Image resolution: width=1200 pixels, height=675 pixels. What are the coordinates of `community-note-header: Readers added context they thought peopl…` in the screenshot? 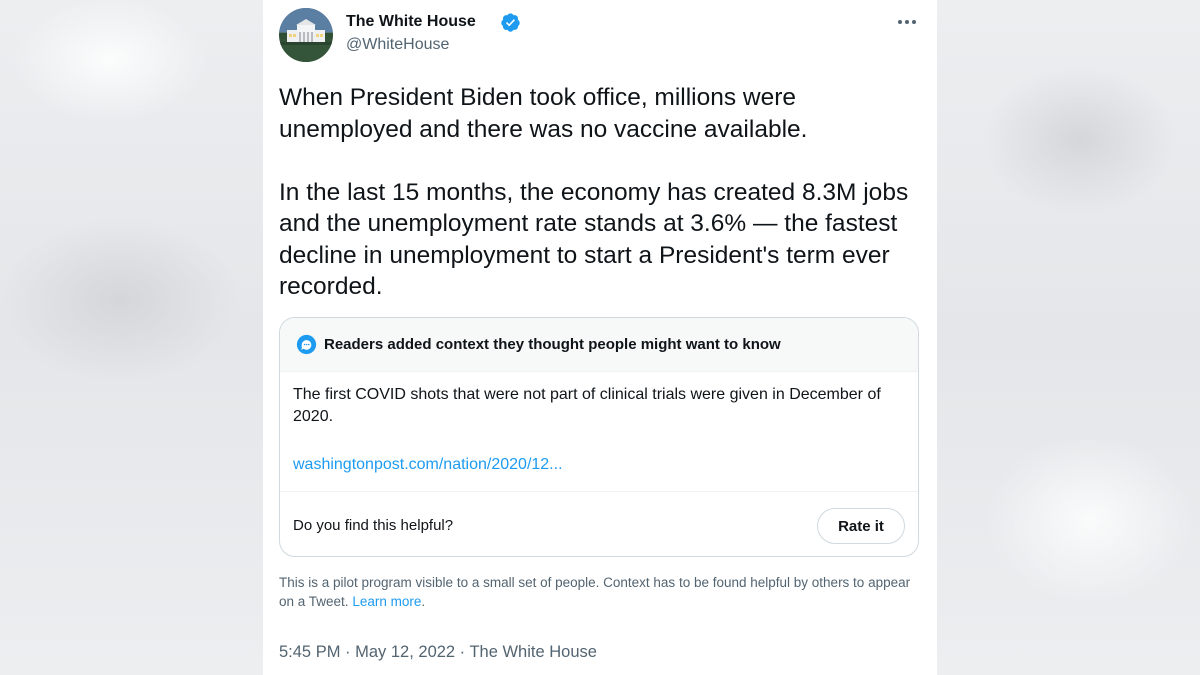 It's located at (599, 345).